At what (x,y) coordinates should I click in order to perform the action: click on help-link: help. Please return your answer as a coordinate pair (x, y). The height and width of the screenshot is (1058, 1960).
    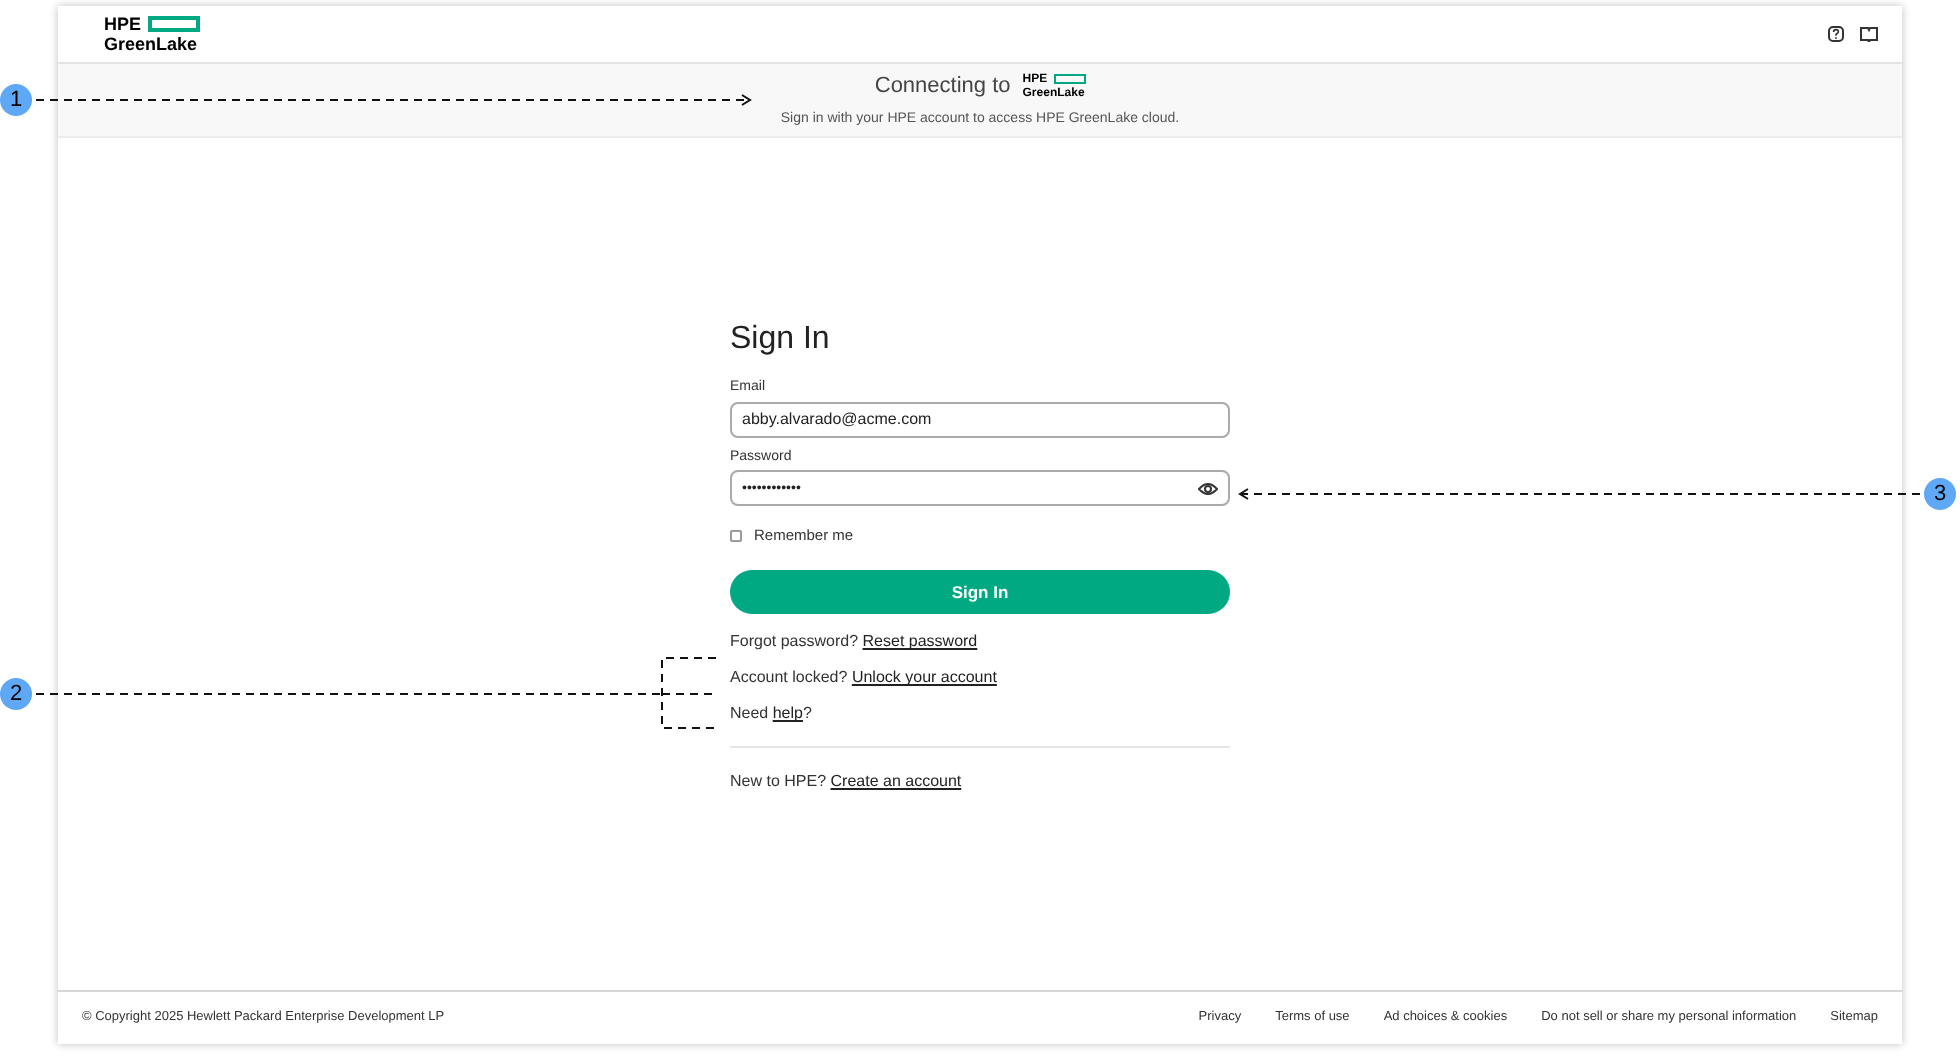
    Looking at the image, I should click on (787, 713).